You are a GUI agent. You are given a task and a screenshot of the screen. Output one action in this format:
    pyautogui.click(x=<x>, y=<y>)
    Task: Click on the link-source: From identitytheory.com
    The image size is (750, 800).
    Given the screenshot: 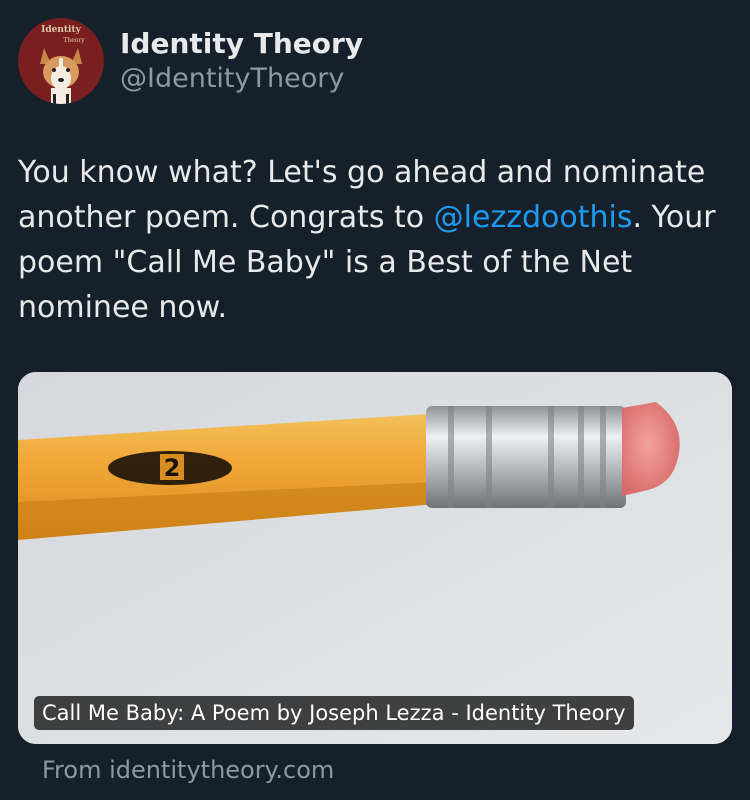 What is the action you would take?
    pyautogui.click(x=188, y=770)
    